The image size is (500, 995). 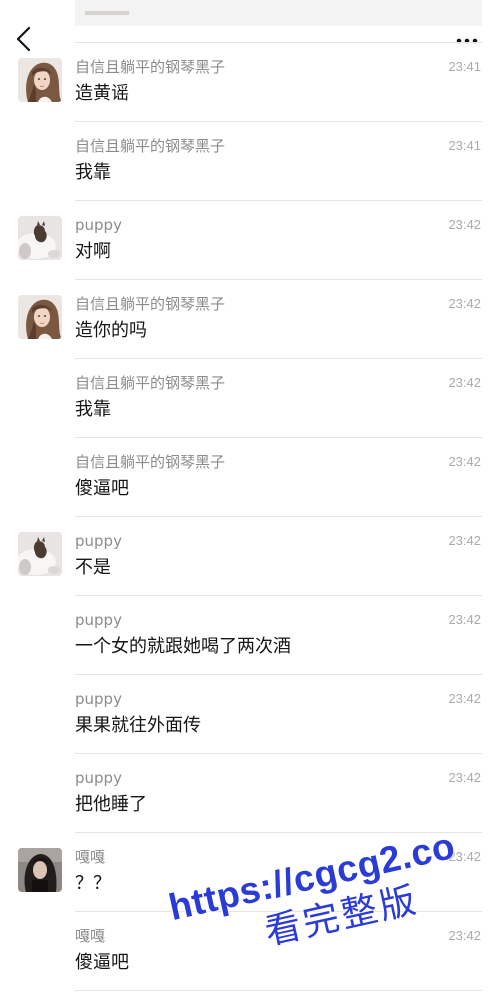 What do you see at coordinates (250, 240) in the screenshot?
I see `message-row: puppy 23:42 对啊` at bounding box center [250, 240].